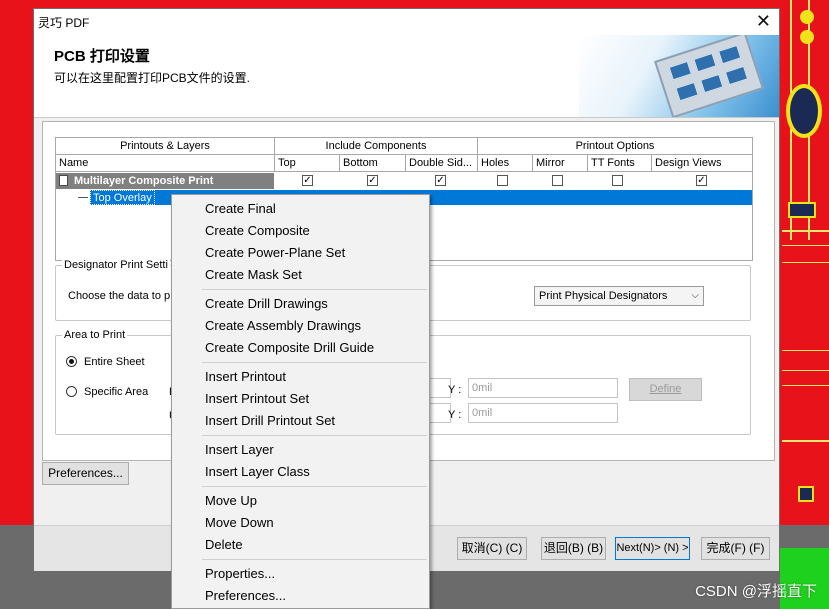  Describe the element at coordinates (116, 392) in the screenshot. I see `specific-area-label: Specific Area` at that location.